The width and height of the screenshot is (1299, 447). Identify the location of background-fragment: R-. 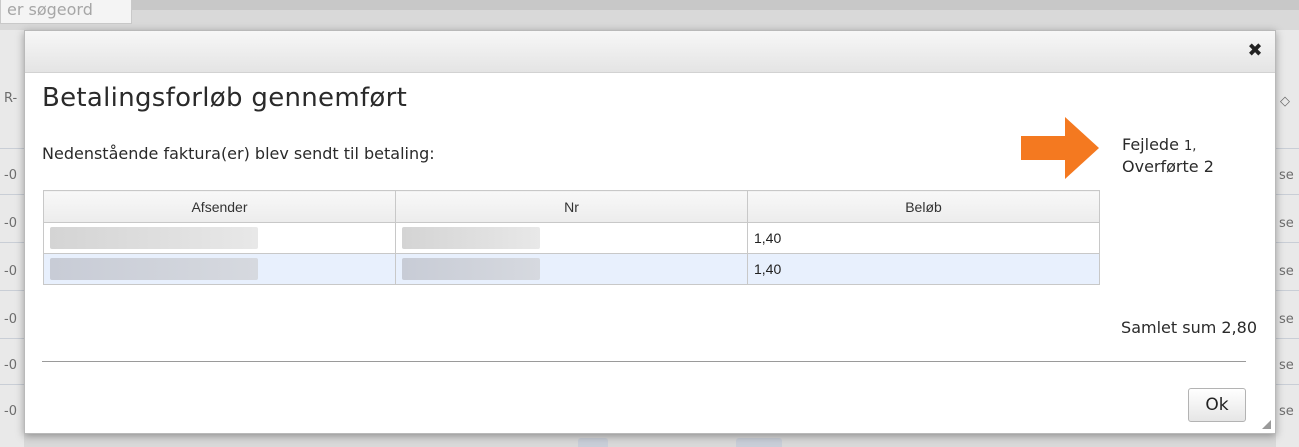
(11, 98).